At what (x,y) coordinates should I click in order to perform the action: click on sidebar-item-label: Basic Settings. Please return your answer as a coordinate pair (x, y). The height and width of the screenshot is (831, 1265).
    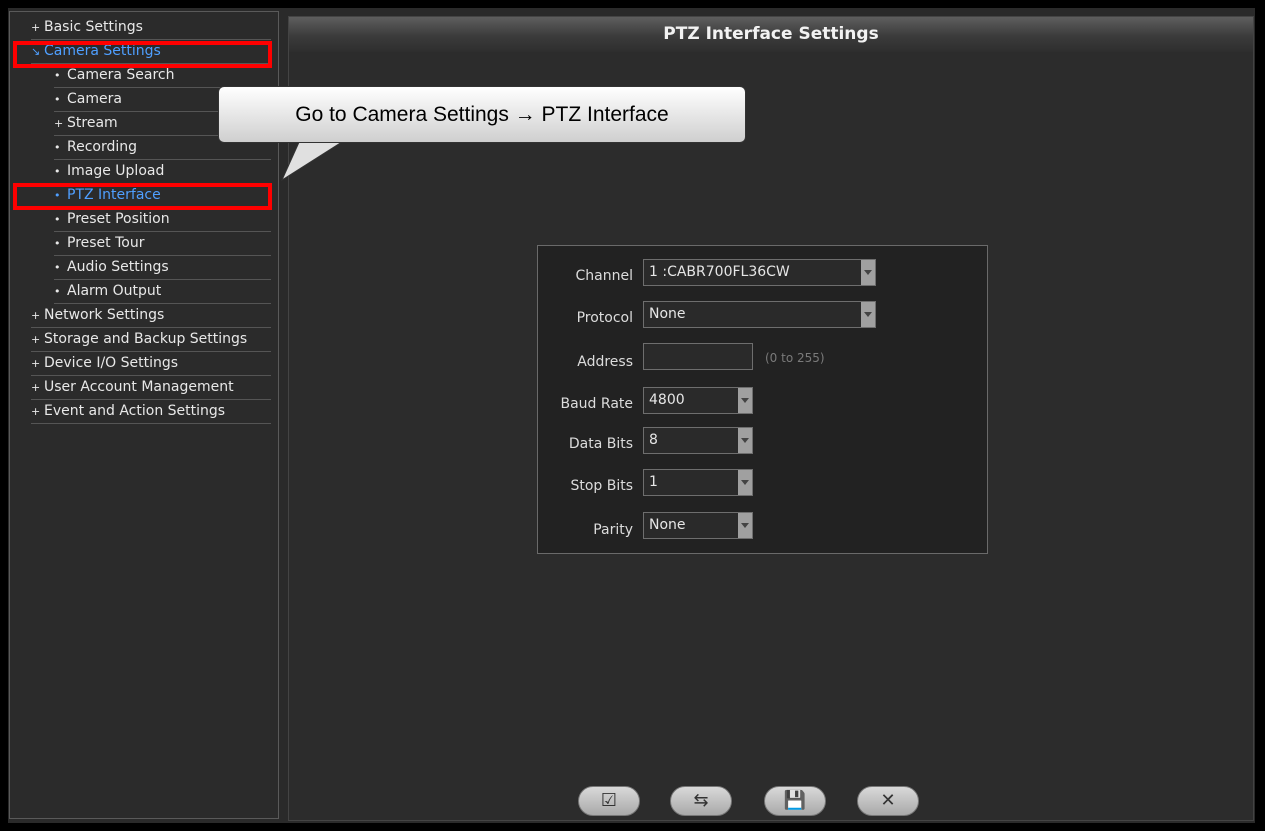
    Looking at the image, I should click on (93, 27).